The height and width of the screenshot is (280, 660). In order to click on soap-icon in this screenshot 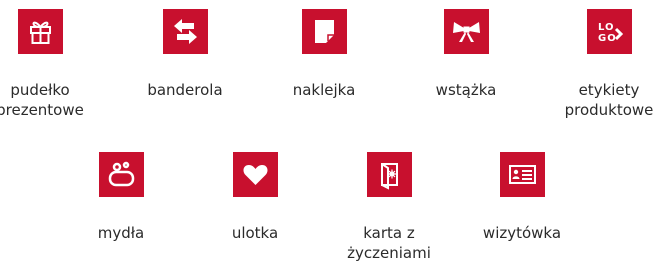, I will do `click(121, 174)`.